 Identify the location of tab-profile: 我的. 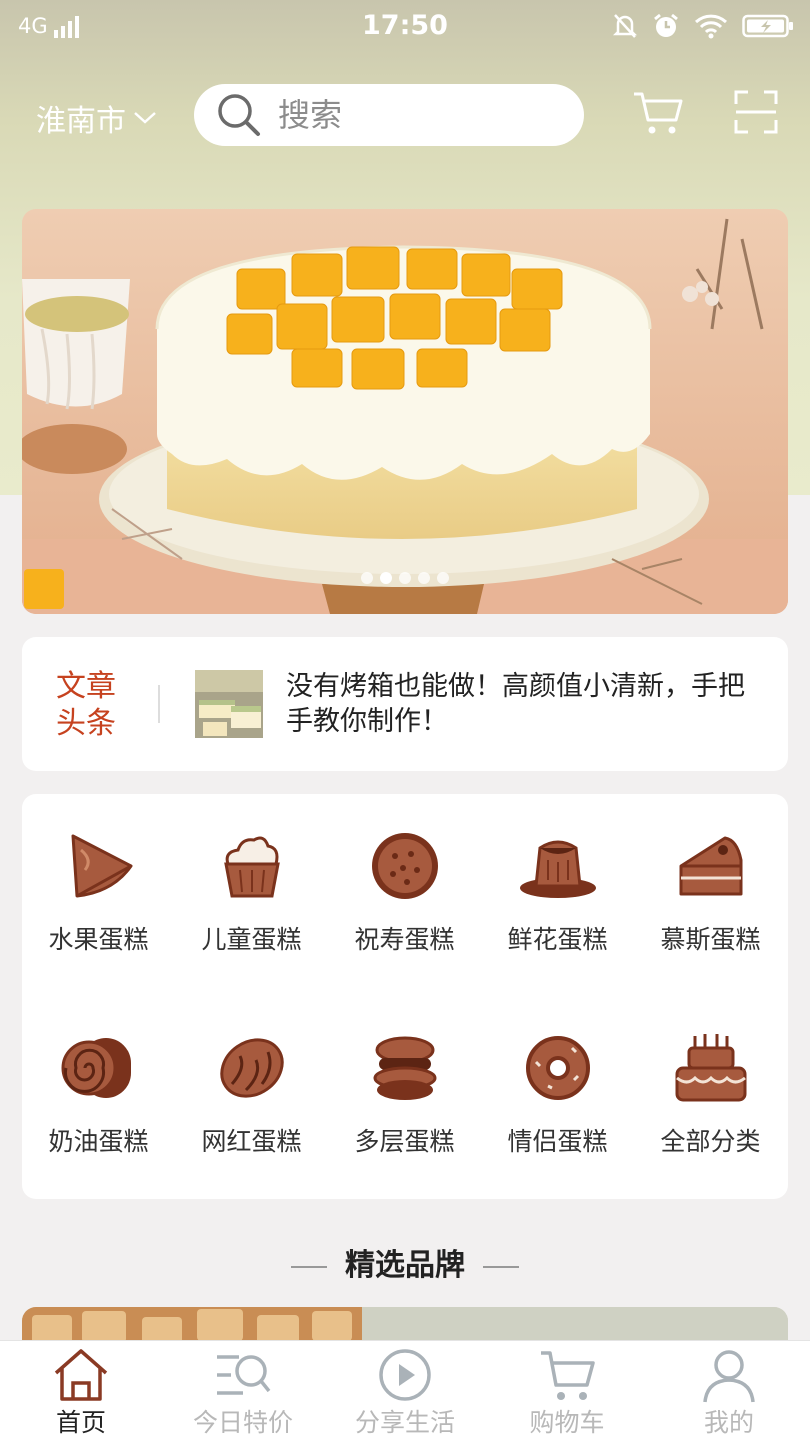
(729, 1393).